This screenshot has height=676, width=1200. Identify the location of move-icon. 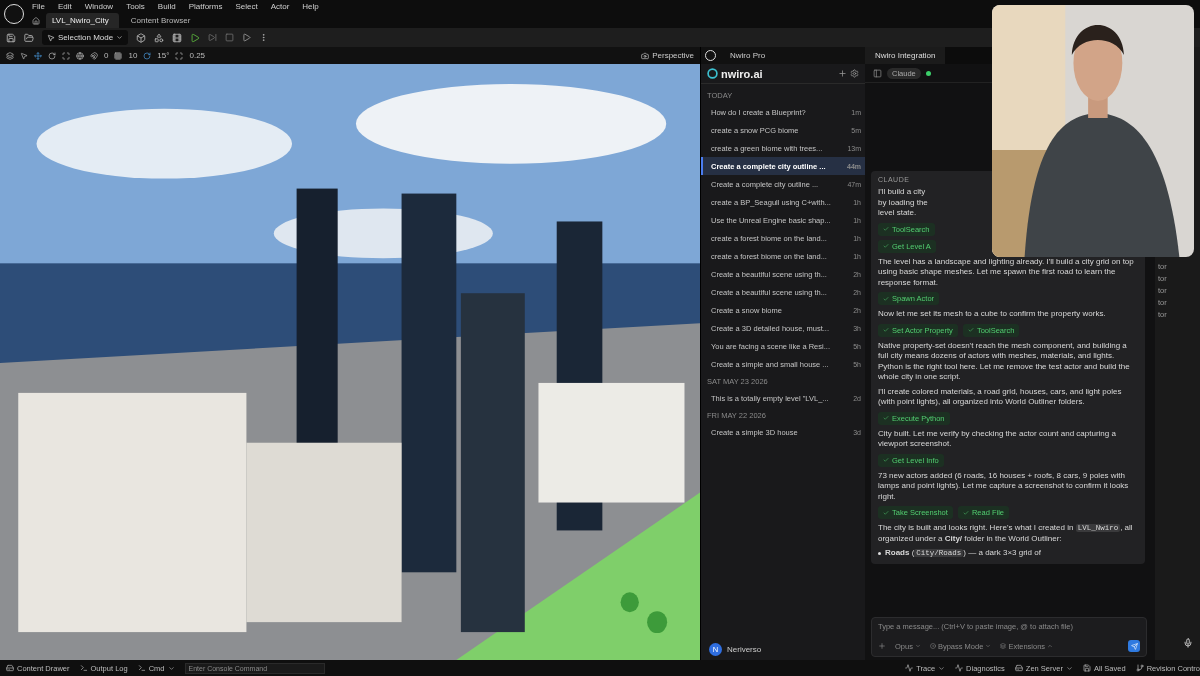
(38, 55).